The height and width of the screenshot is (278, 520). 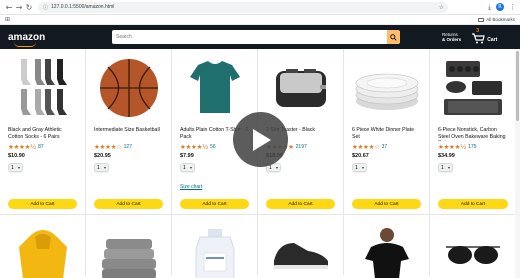 I want to click on product-image-basketball, so click(x=128, y=88).